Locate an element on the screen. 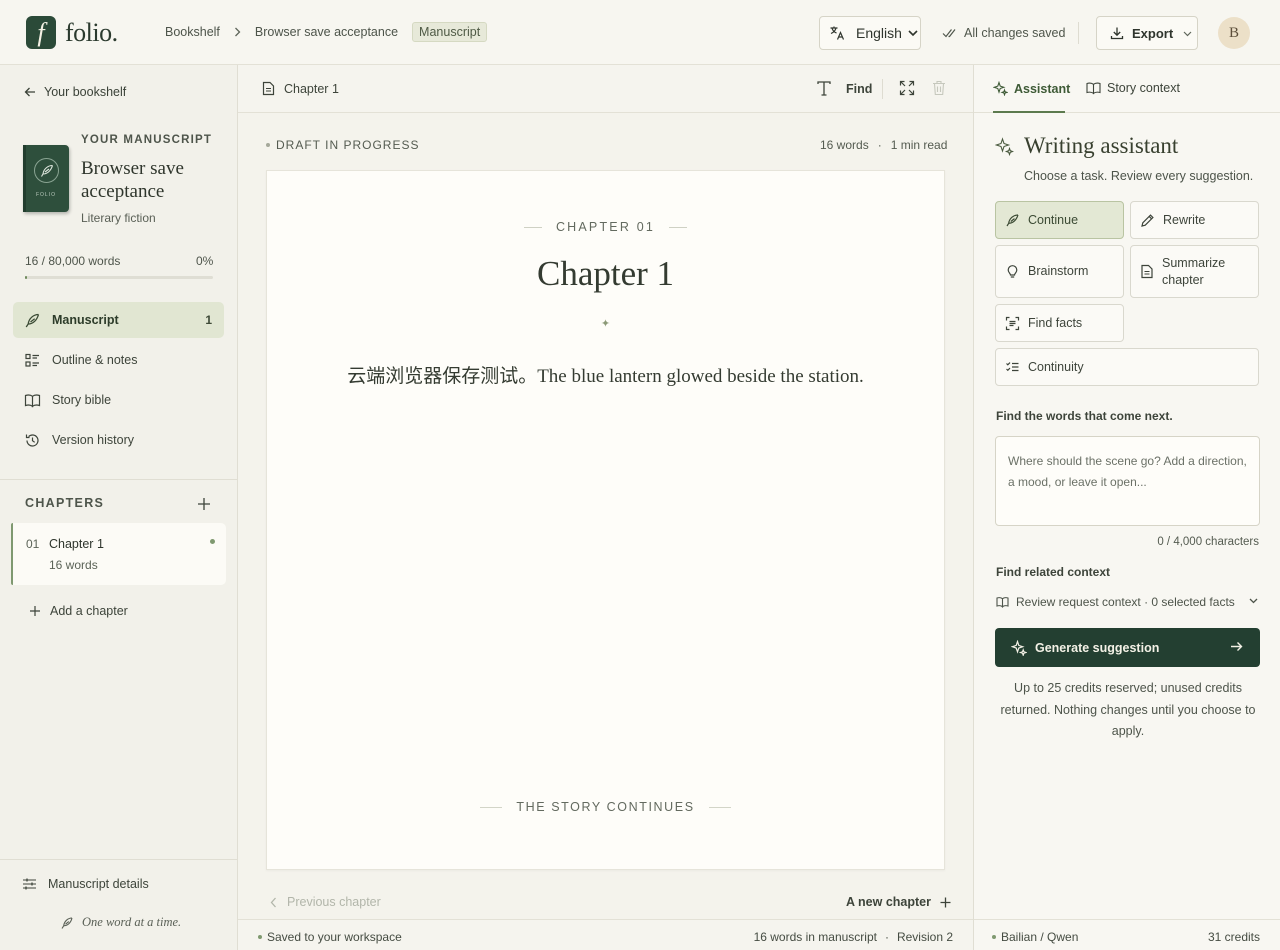 The image size is (1280, 950). nav-label: Outline & notes is located at coordinates (95, 360).